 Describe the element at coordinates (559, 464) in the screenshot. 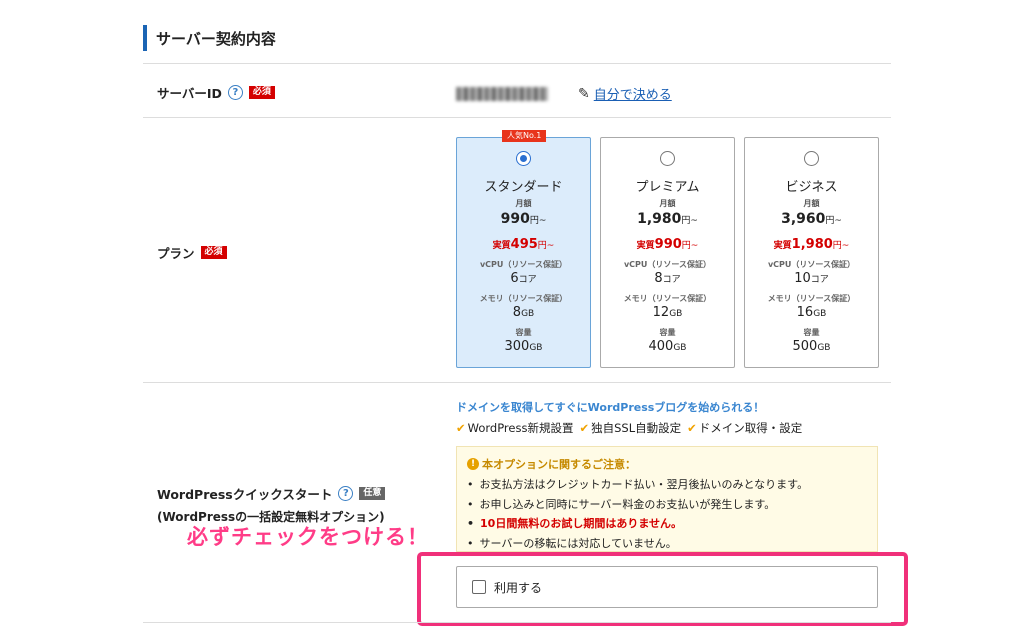

I see `notice-title: 本オプションに関するご注意：` at that location.